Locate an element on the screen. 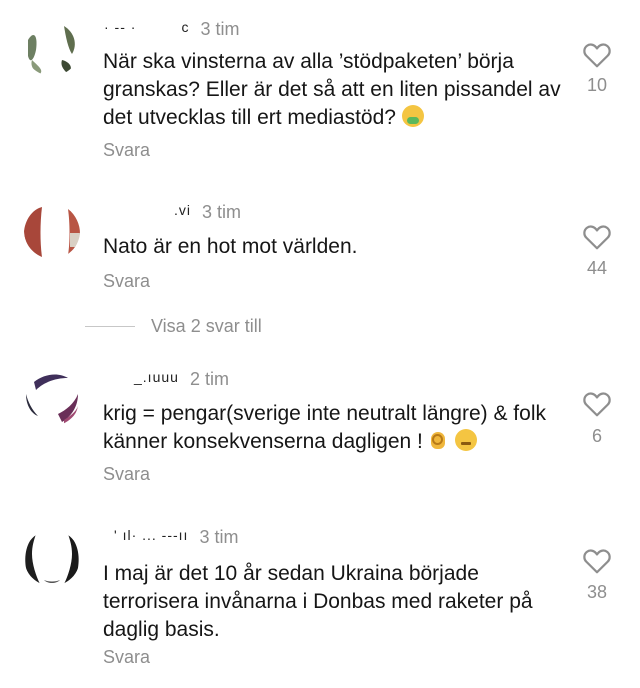  divider is located at coordinates (110, 326).